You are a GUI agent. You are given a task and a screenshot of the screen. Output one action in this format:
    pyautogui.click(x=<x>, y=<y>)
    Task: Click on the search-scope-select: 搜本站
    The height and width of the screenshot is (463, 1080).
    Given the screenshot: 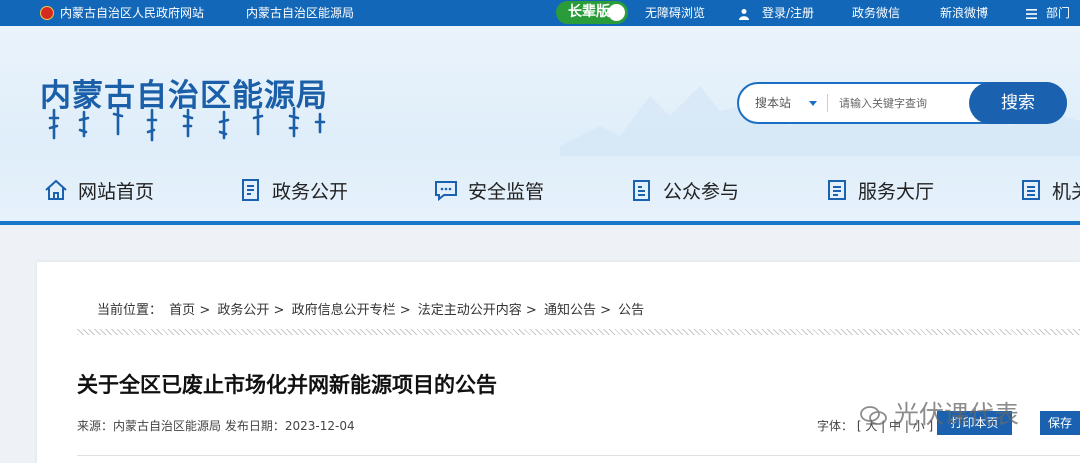 What is the action you would take?
    pyautogui.click(x=773, y=103)
    